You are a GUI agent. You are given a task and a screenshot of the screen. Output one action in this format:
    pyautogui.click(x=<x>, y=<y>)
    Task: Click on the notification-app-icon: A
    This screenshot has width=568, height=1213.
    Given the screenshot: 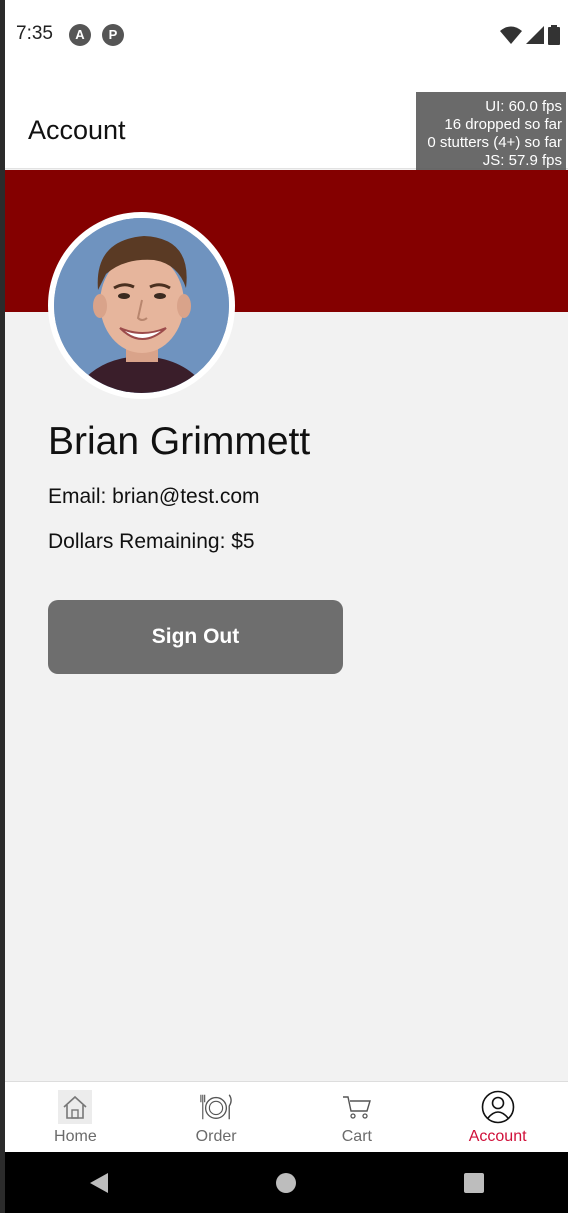 What is the action you would take?
    pyautogui.click(x=80, y=35)
    